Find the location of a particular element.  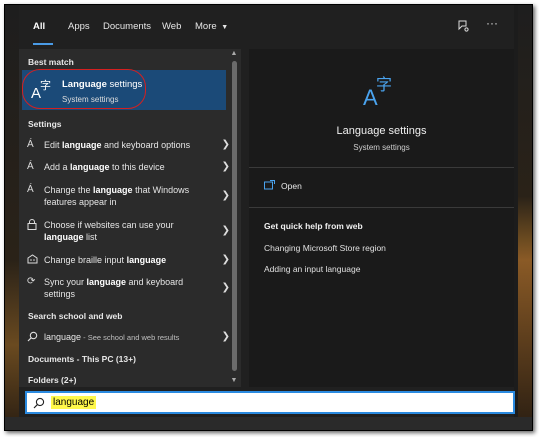

tab-apps: Apps is located at coordinates (79, 26).